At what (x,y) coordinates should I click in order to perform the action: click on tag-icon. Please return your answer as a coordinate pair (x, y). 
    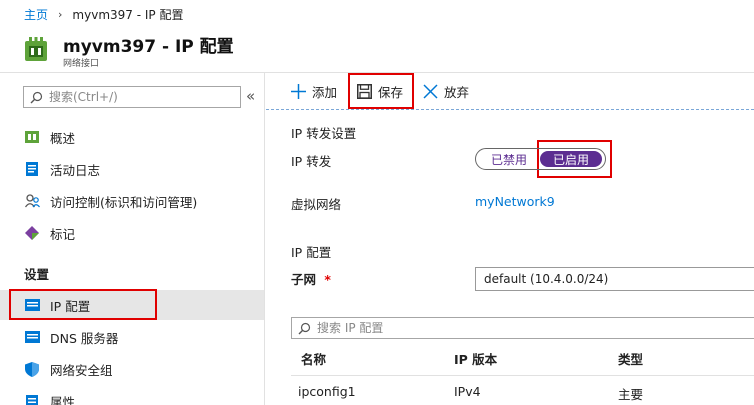
    Looking at the image, I should click on (32, 233).